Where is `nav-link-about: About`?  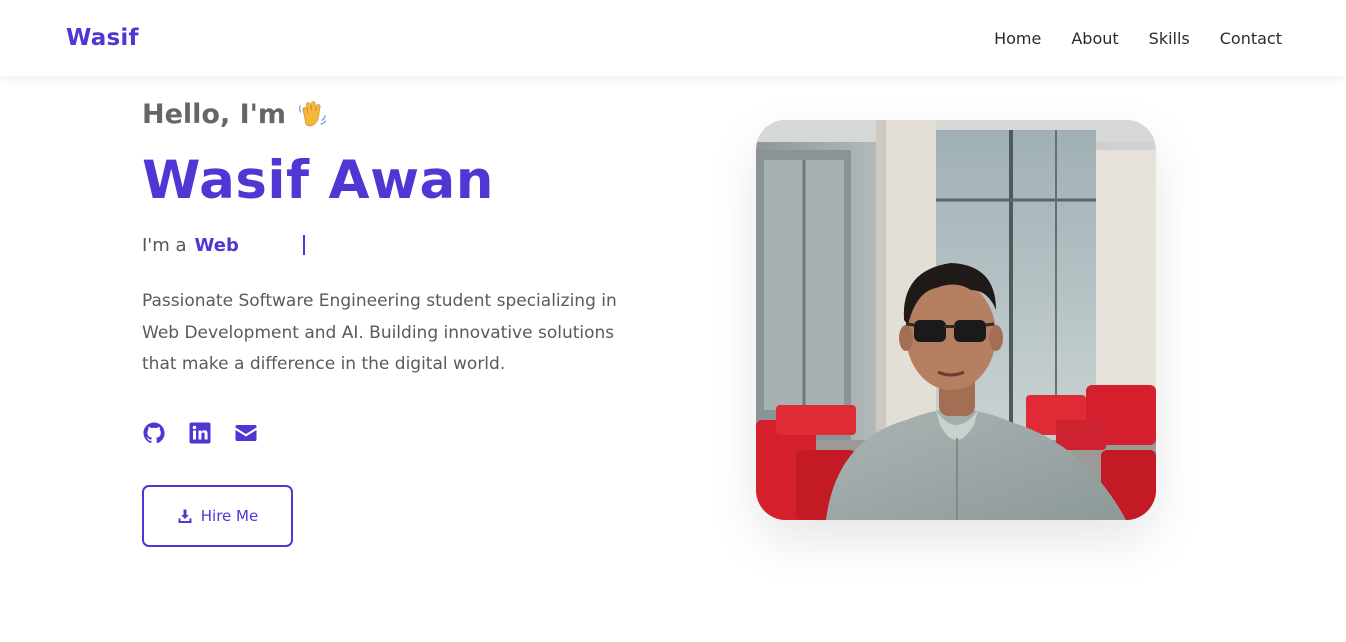
nav-link-about: About is located at coordinates (1094, 38).